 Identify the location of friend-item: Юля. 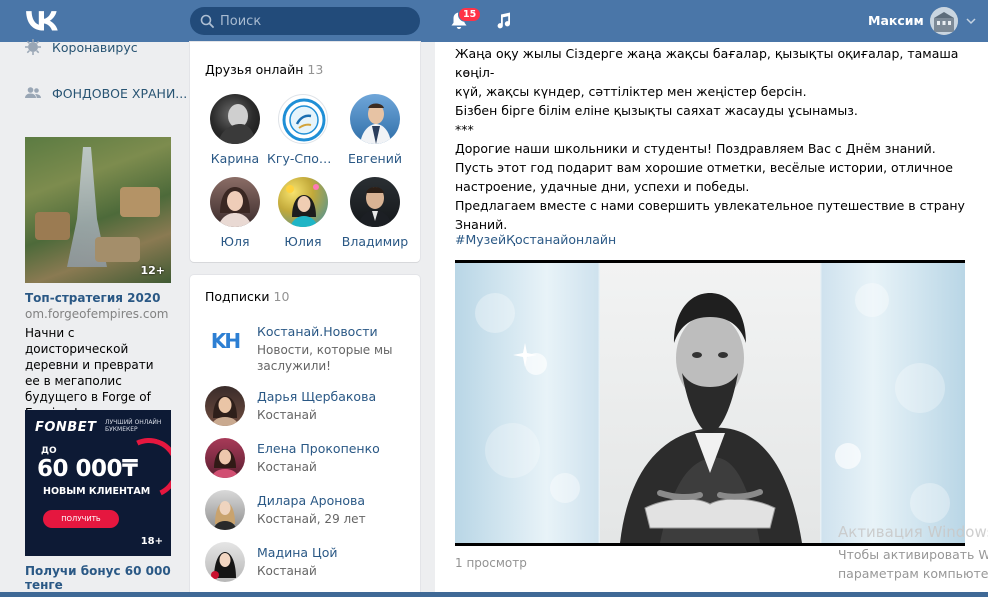
(235, 213).